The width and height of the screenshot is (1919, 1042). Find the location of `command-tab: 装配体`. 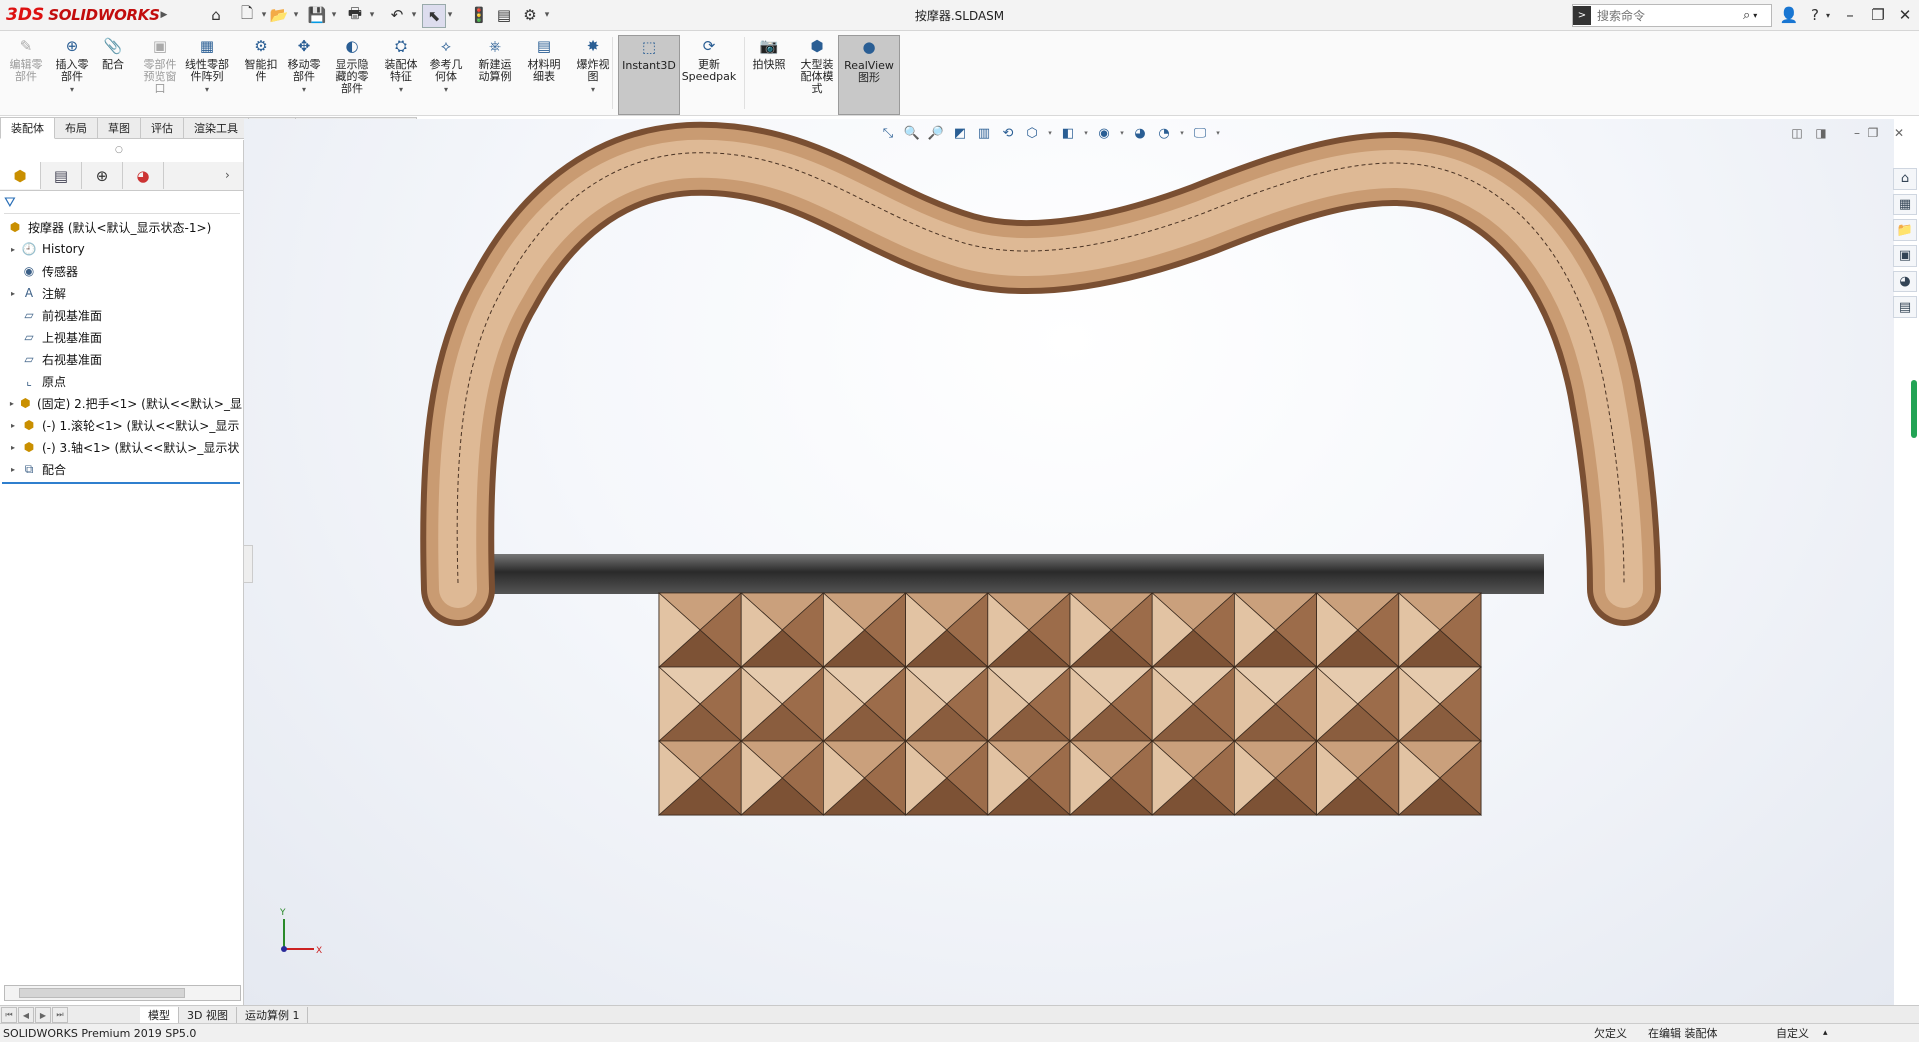

command-tab: 装配体 is located at coordinates (27, 128).